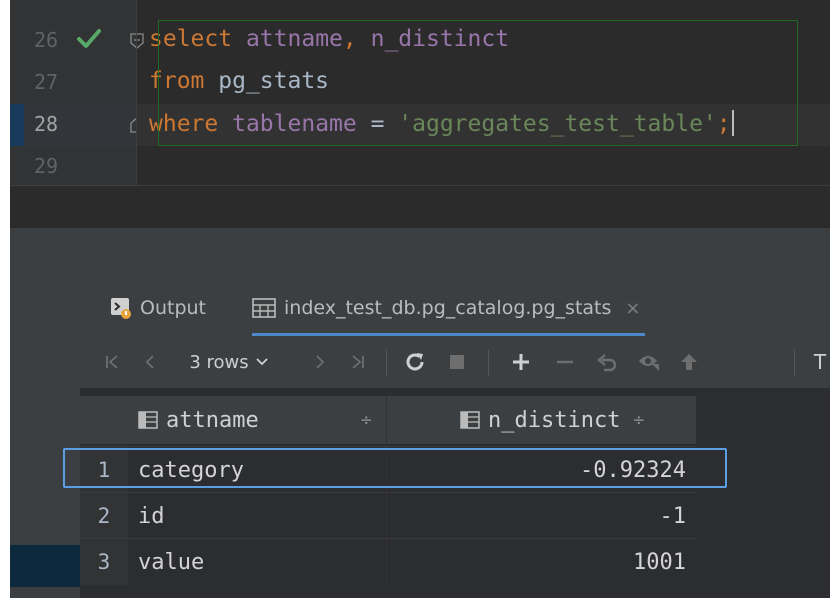 The image size is (840, 608). Describe the element at coordinates (521, 362) in the screenshot. I see `add-row-icon` at that location.